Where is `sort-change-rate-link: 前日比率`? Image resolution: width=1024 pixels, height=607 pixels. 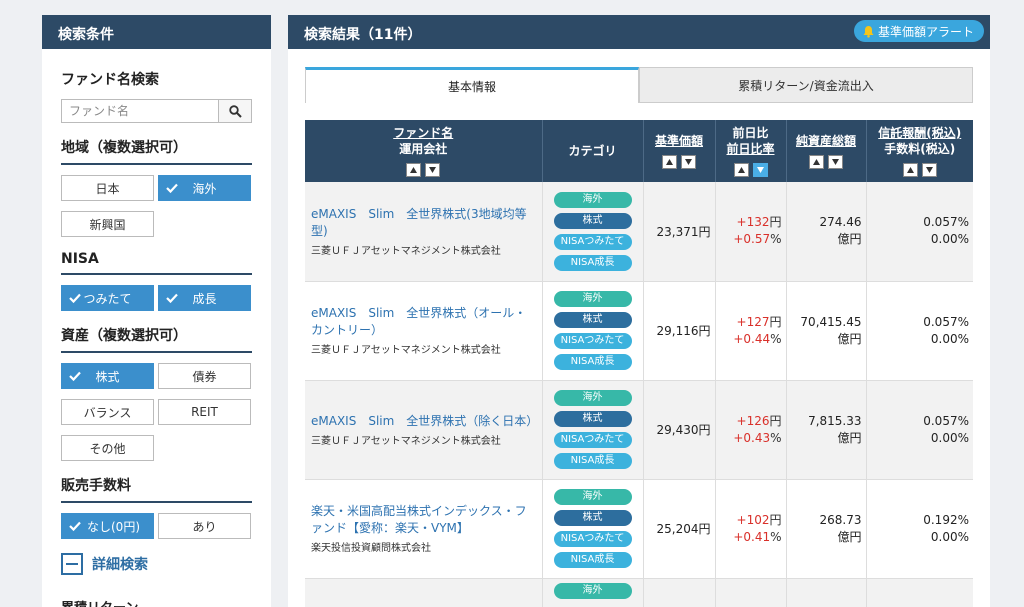 sort-change-rate-link: 前日比率 is located at coordinates (751, 149).